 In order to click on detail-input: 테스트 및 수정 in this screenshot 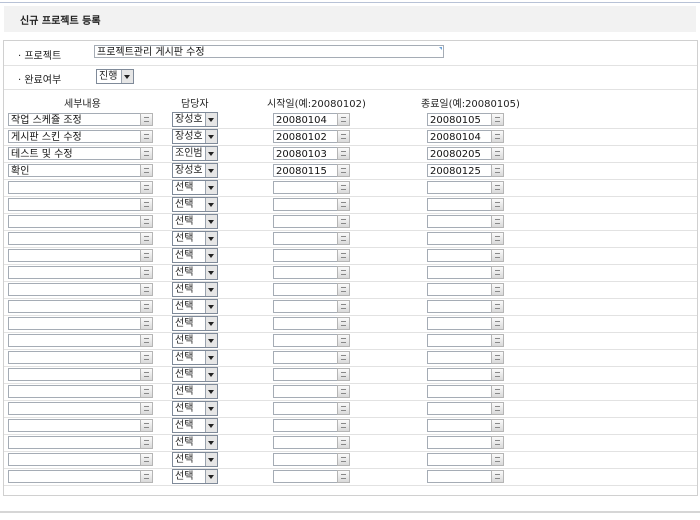, I will do `click(75, 153)`.